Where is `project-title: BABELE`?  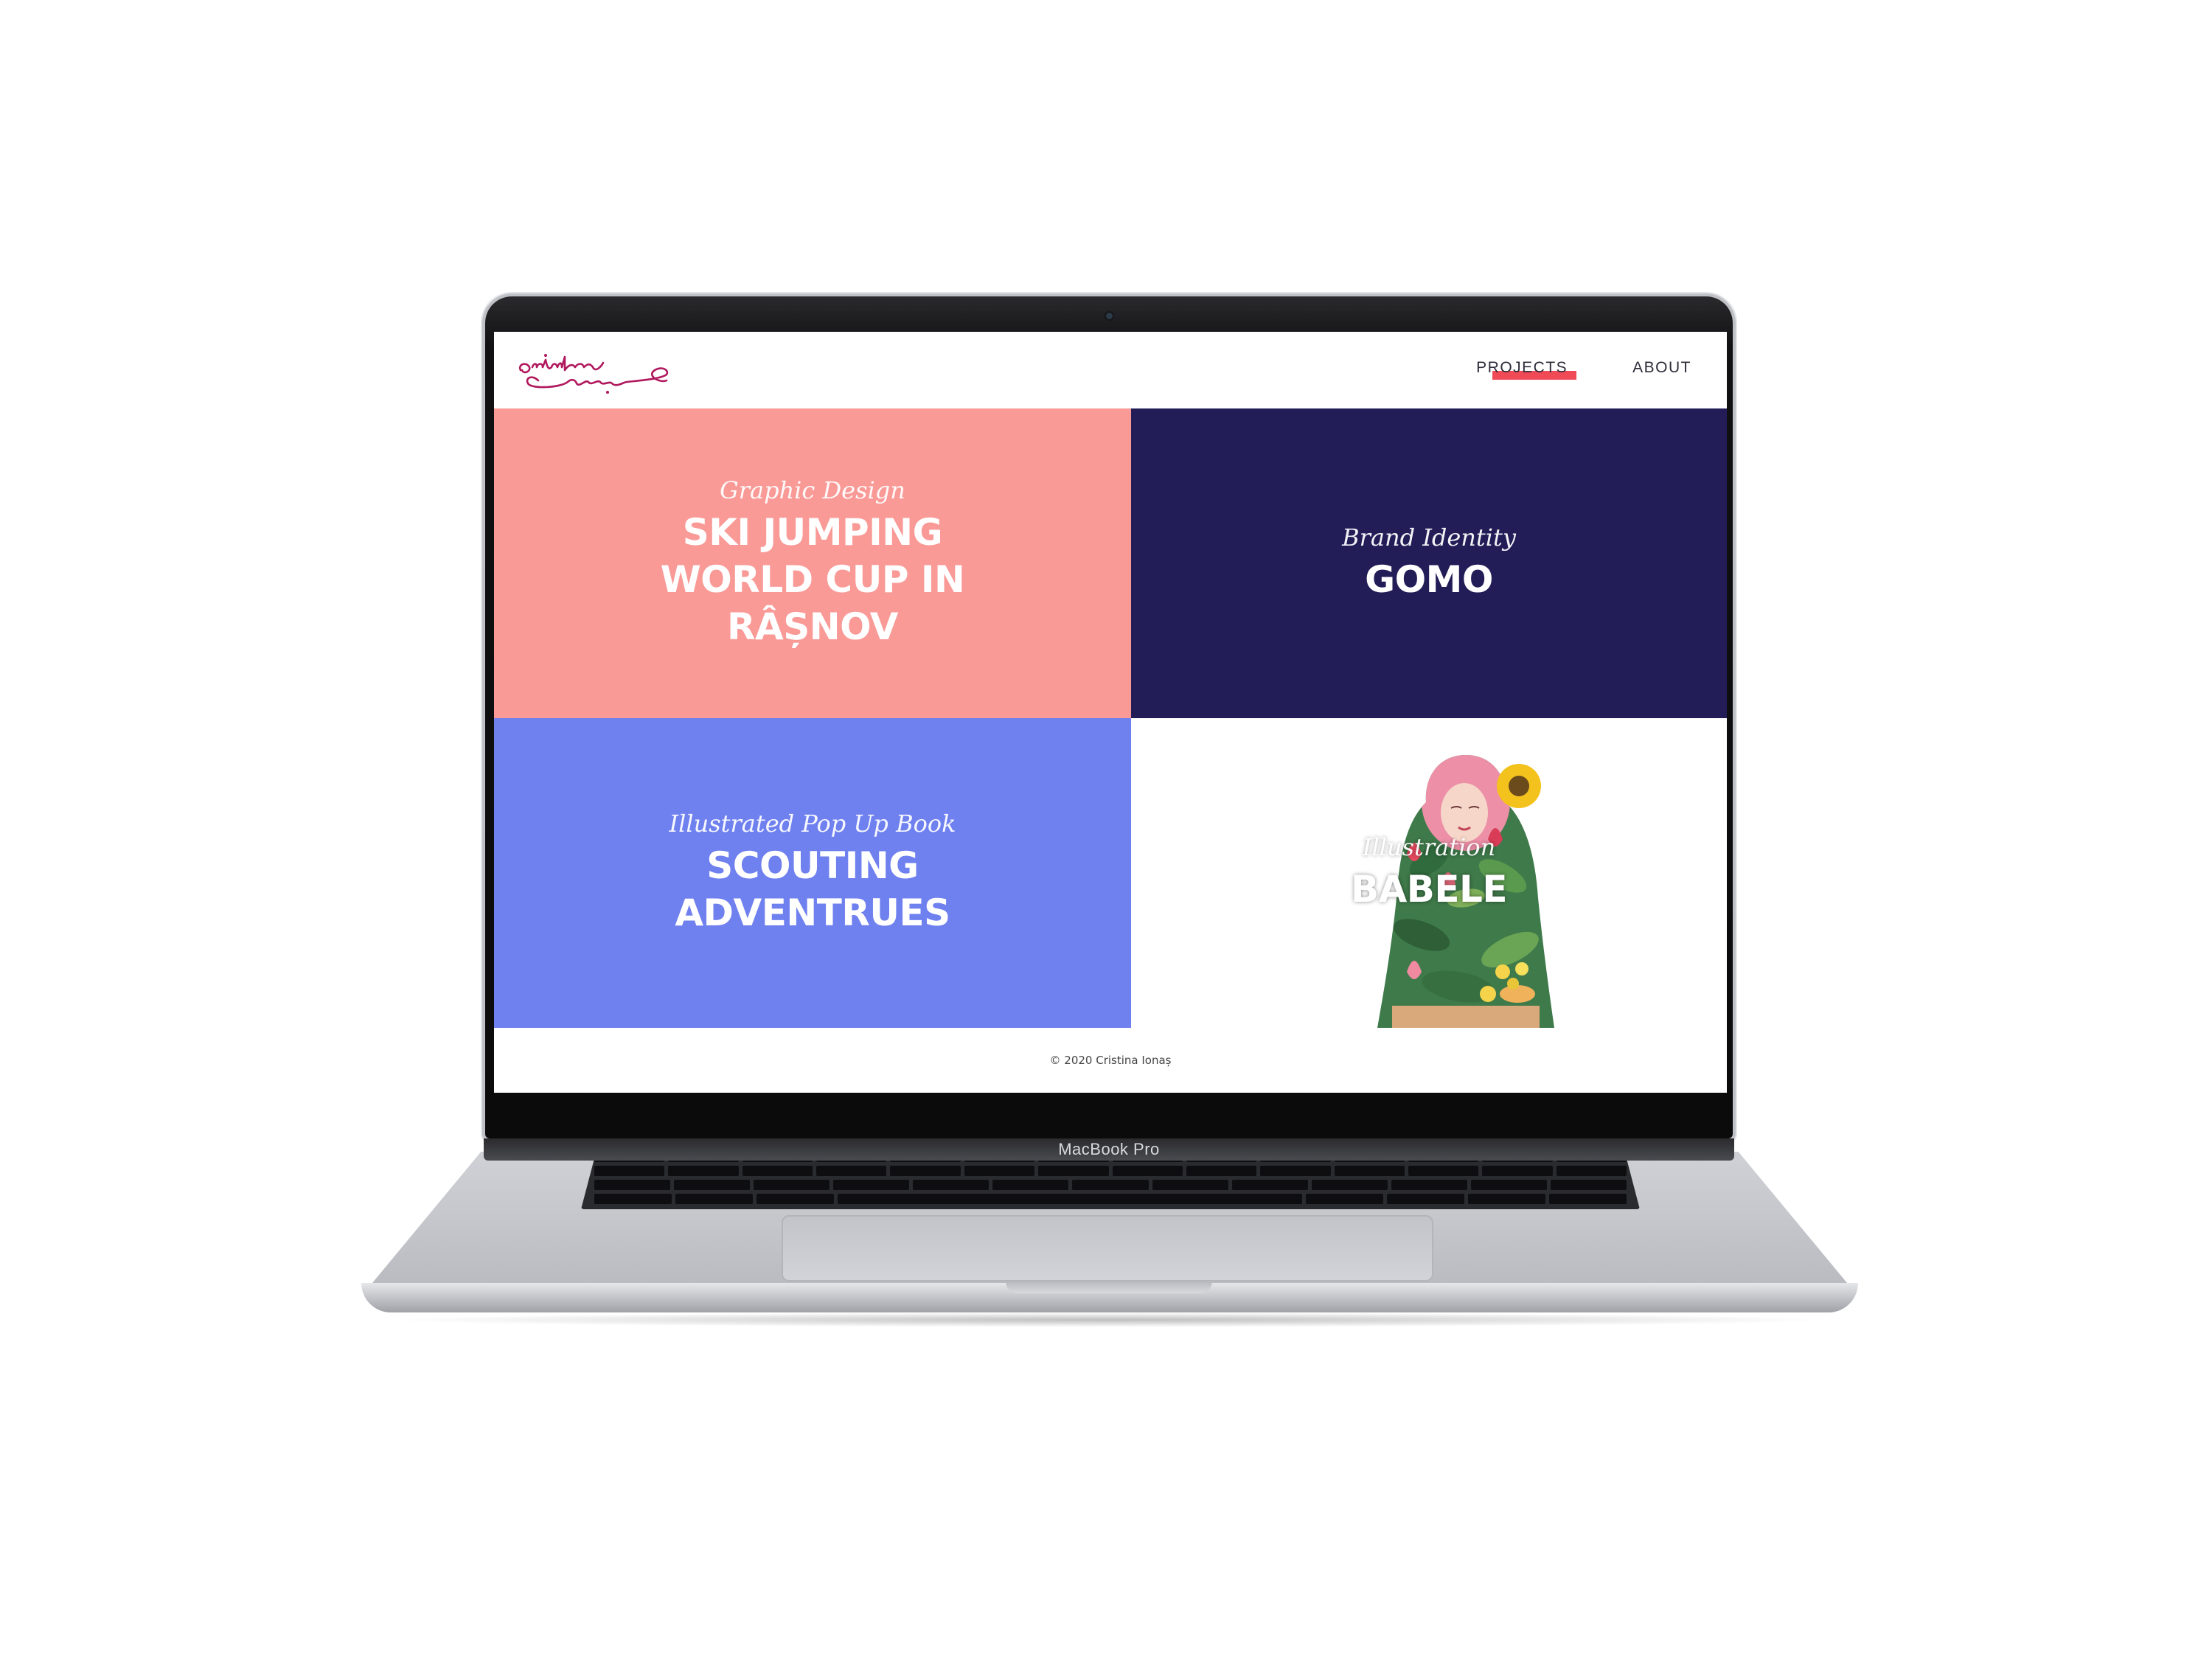
project-title: BABELE is located at coordinates (1429, 889).